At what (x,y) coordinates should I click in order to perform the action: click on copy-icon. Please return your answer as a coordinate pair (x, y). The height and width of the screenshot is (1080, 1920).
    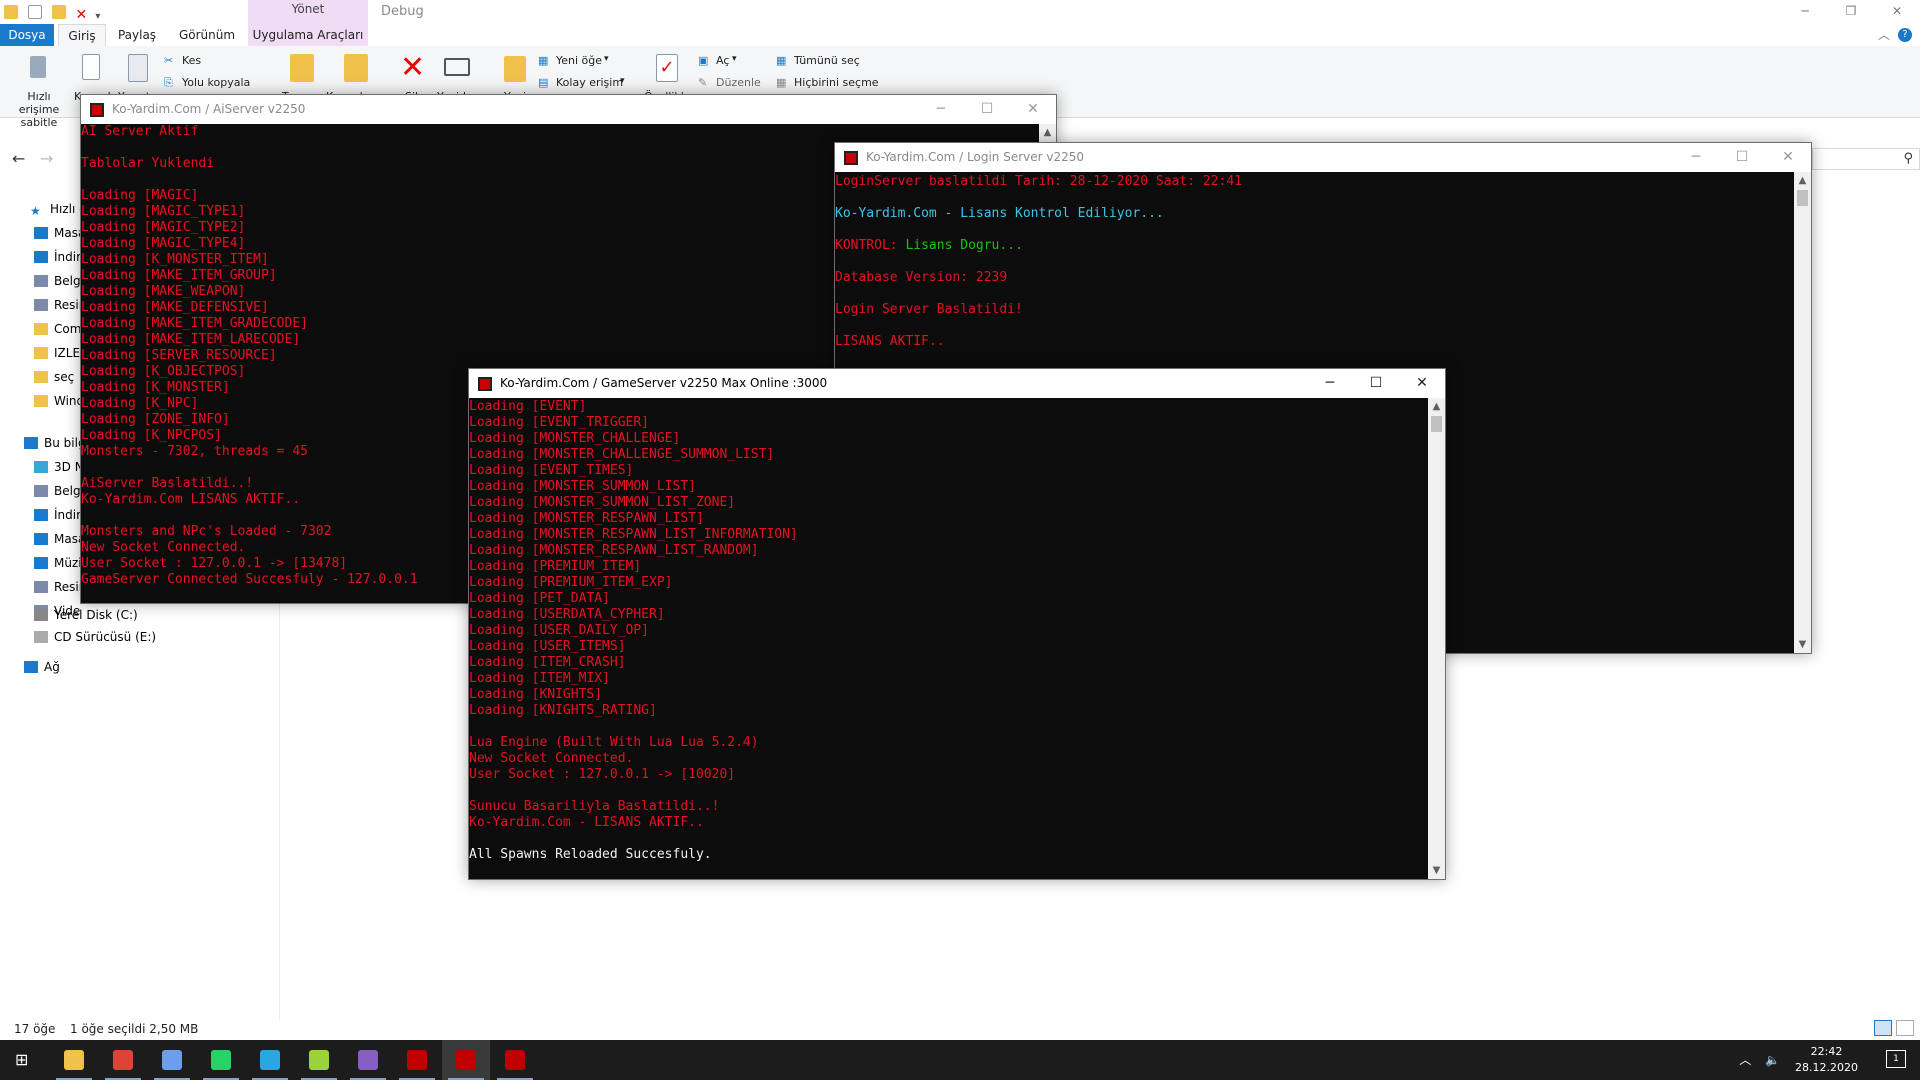
    Looking at the image, I should click on (91, 67).